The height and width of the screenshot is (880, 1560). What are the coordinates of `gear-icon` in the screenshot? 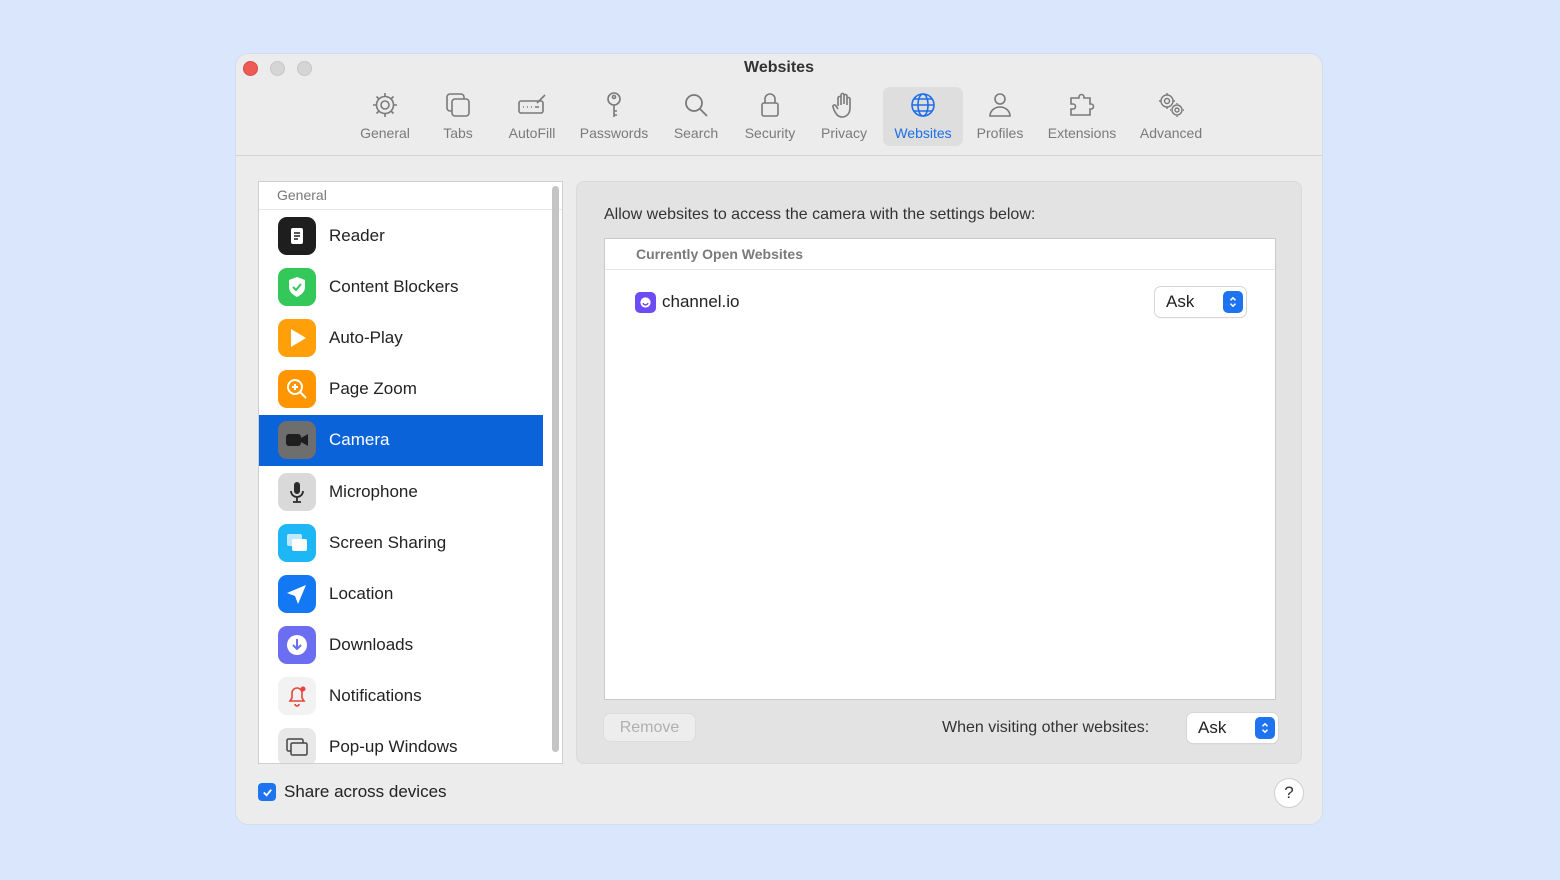 It's located at (385, 105).